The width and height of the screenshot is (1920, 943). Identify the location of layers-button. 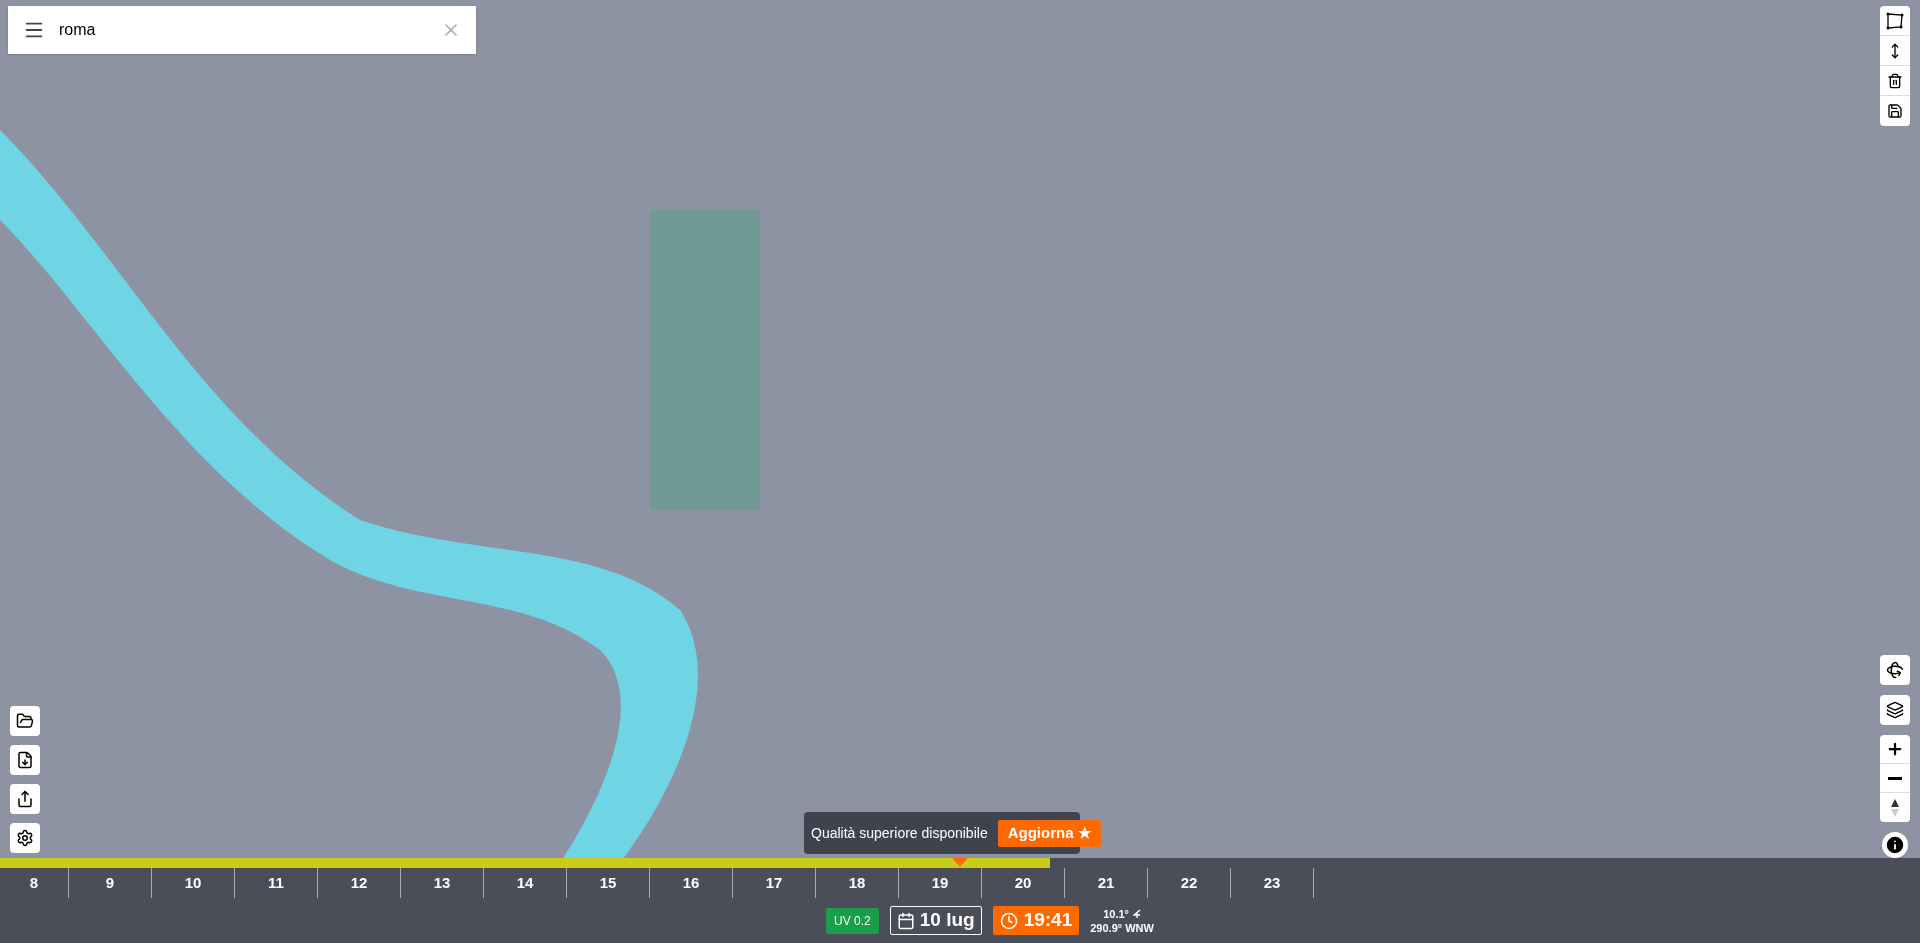
(1895, 710).